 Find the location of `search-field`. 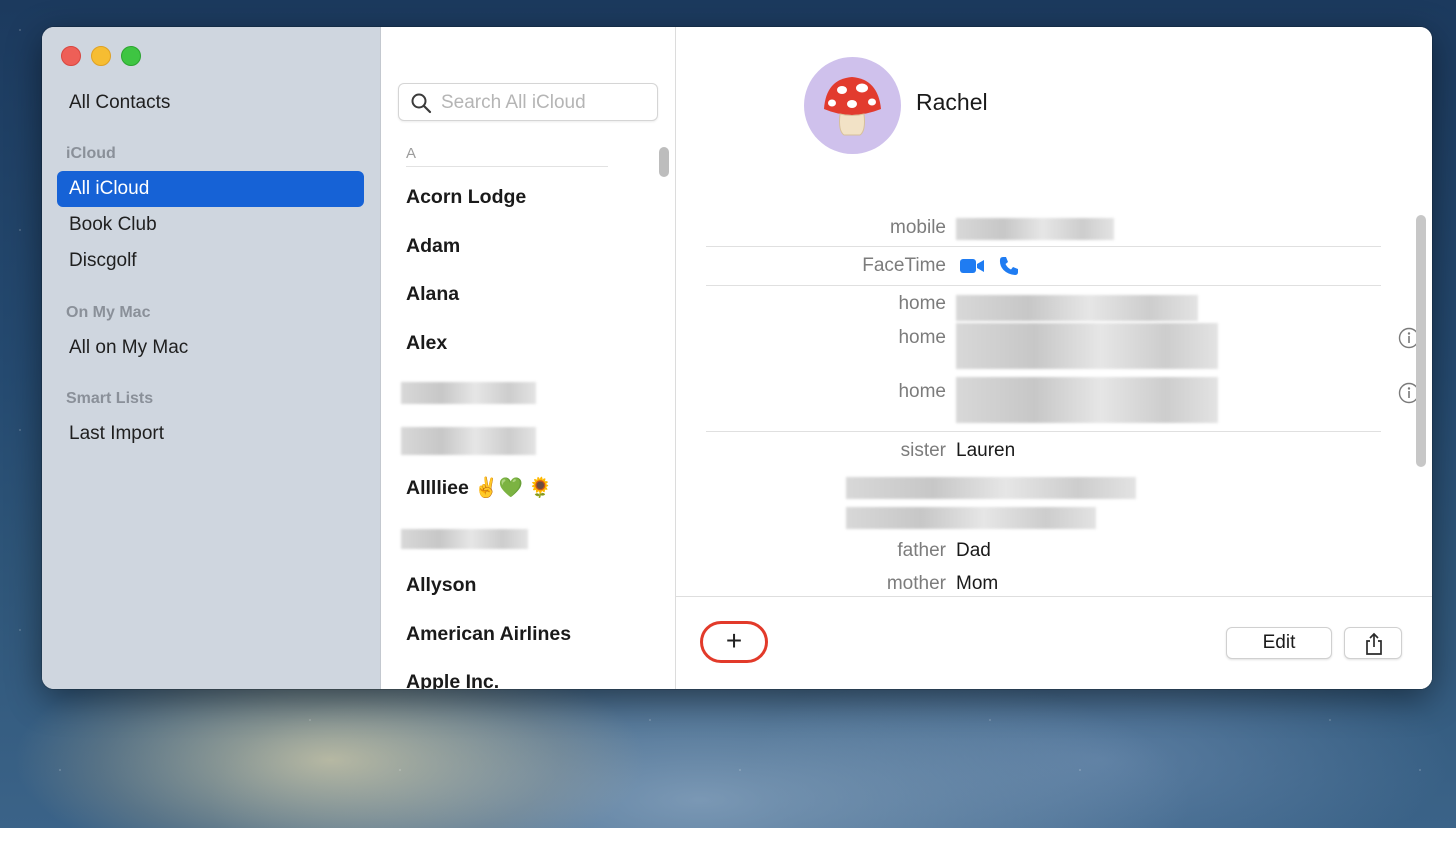

search-field is located at coordinates (528, 102).